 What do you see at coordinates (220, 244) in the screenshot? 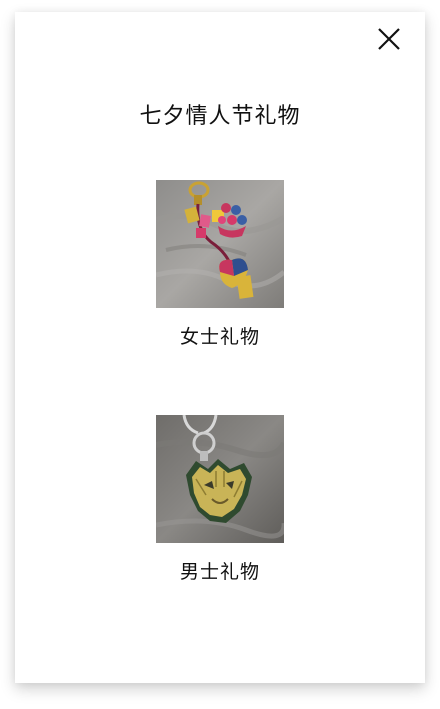
I see `women-gift-charm-image` at bounding box center [220, 244].